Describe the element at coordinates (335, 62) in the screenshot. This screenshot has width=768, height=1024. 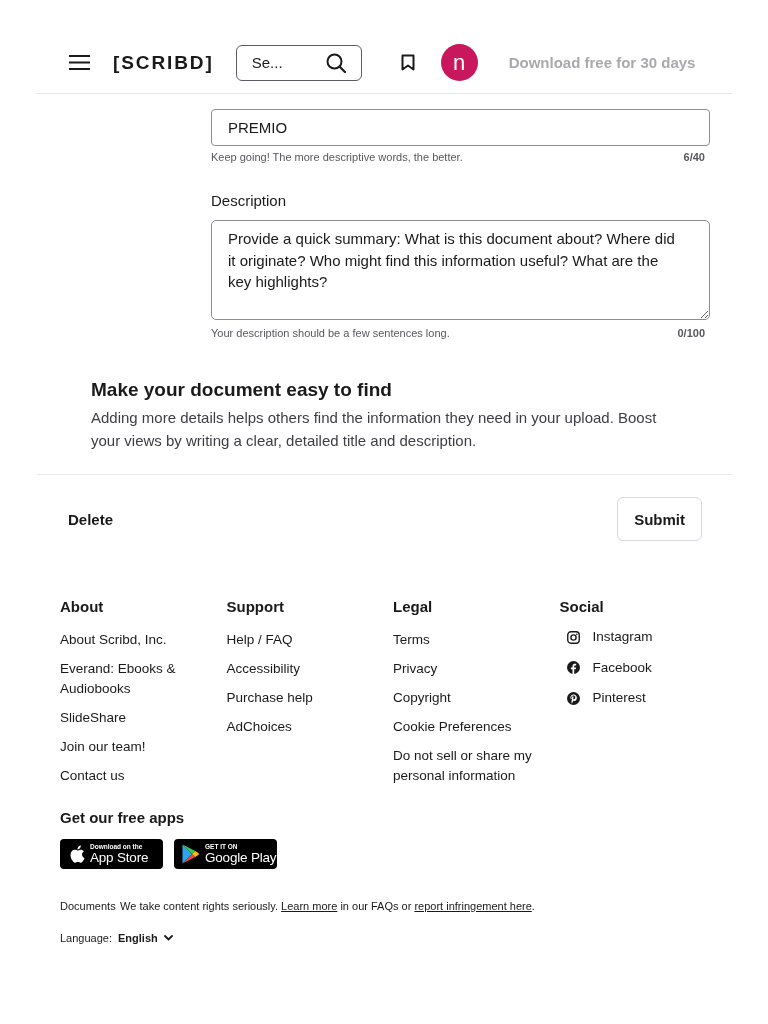
I see `search-icon` at that location.